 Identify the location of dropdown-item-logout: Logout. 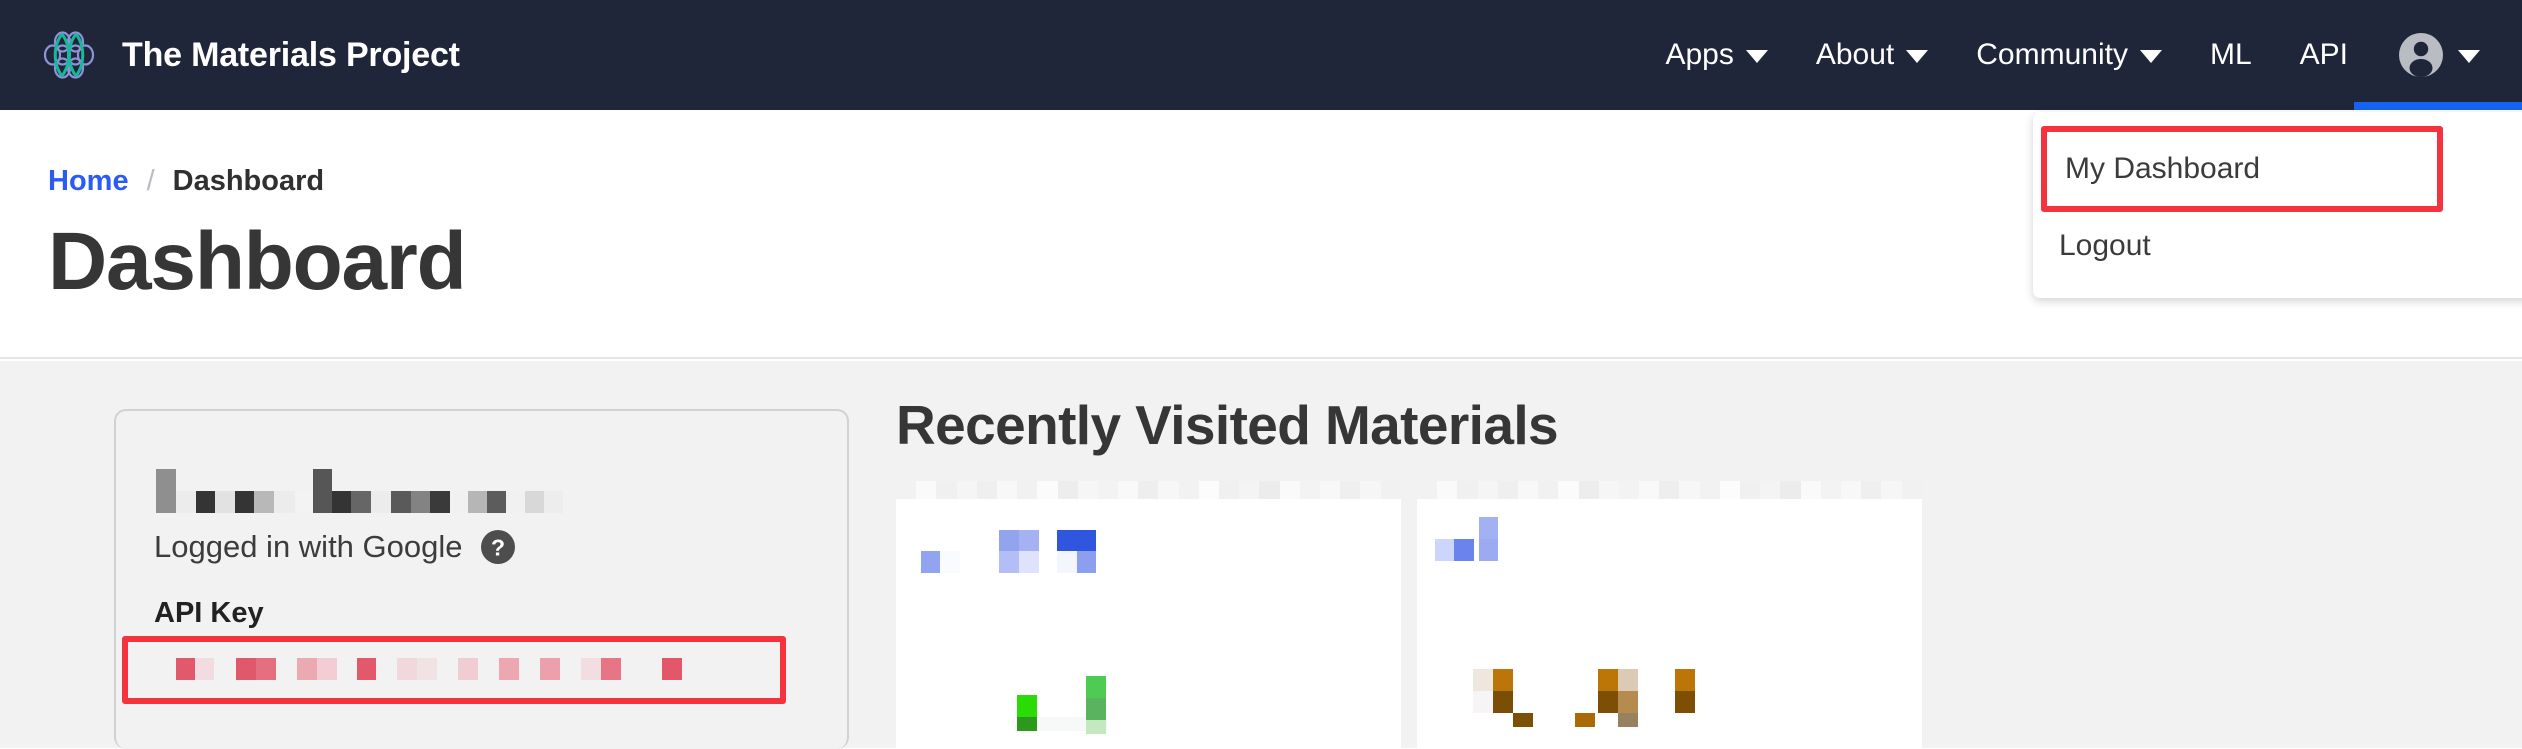
(2277, 246).